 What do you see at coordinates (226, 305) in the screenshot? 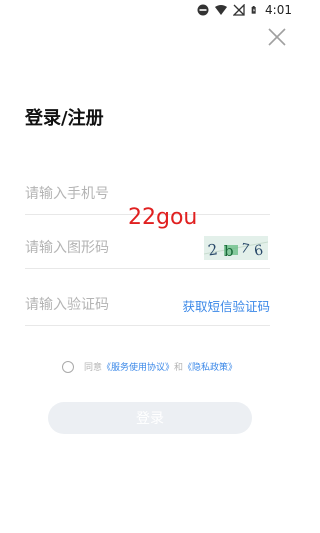
I see `get-sms-code-button: 获取短信验证码` at bounding box center [226, 305].